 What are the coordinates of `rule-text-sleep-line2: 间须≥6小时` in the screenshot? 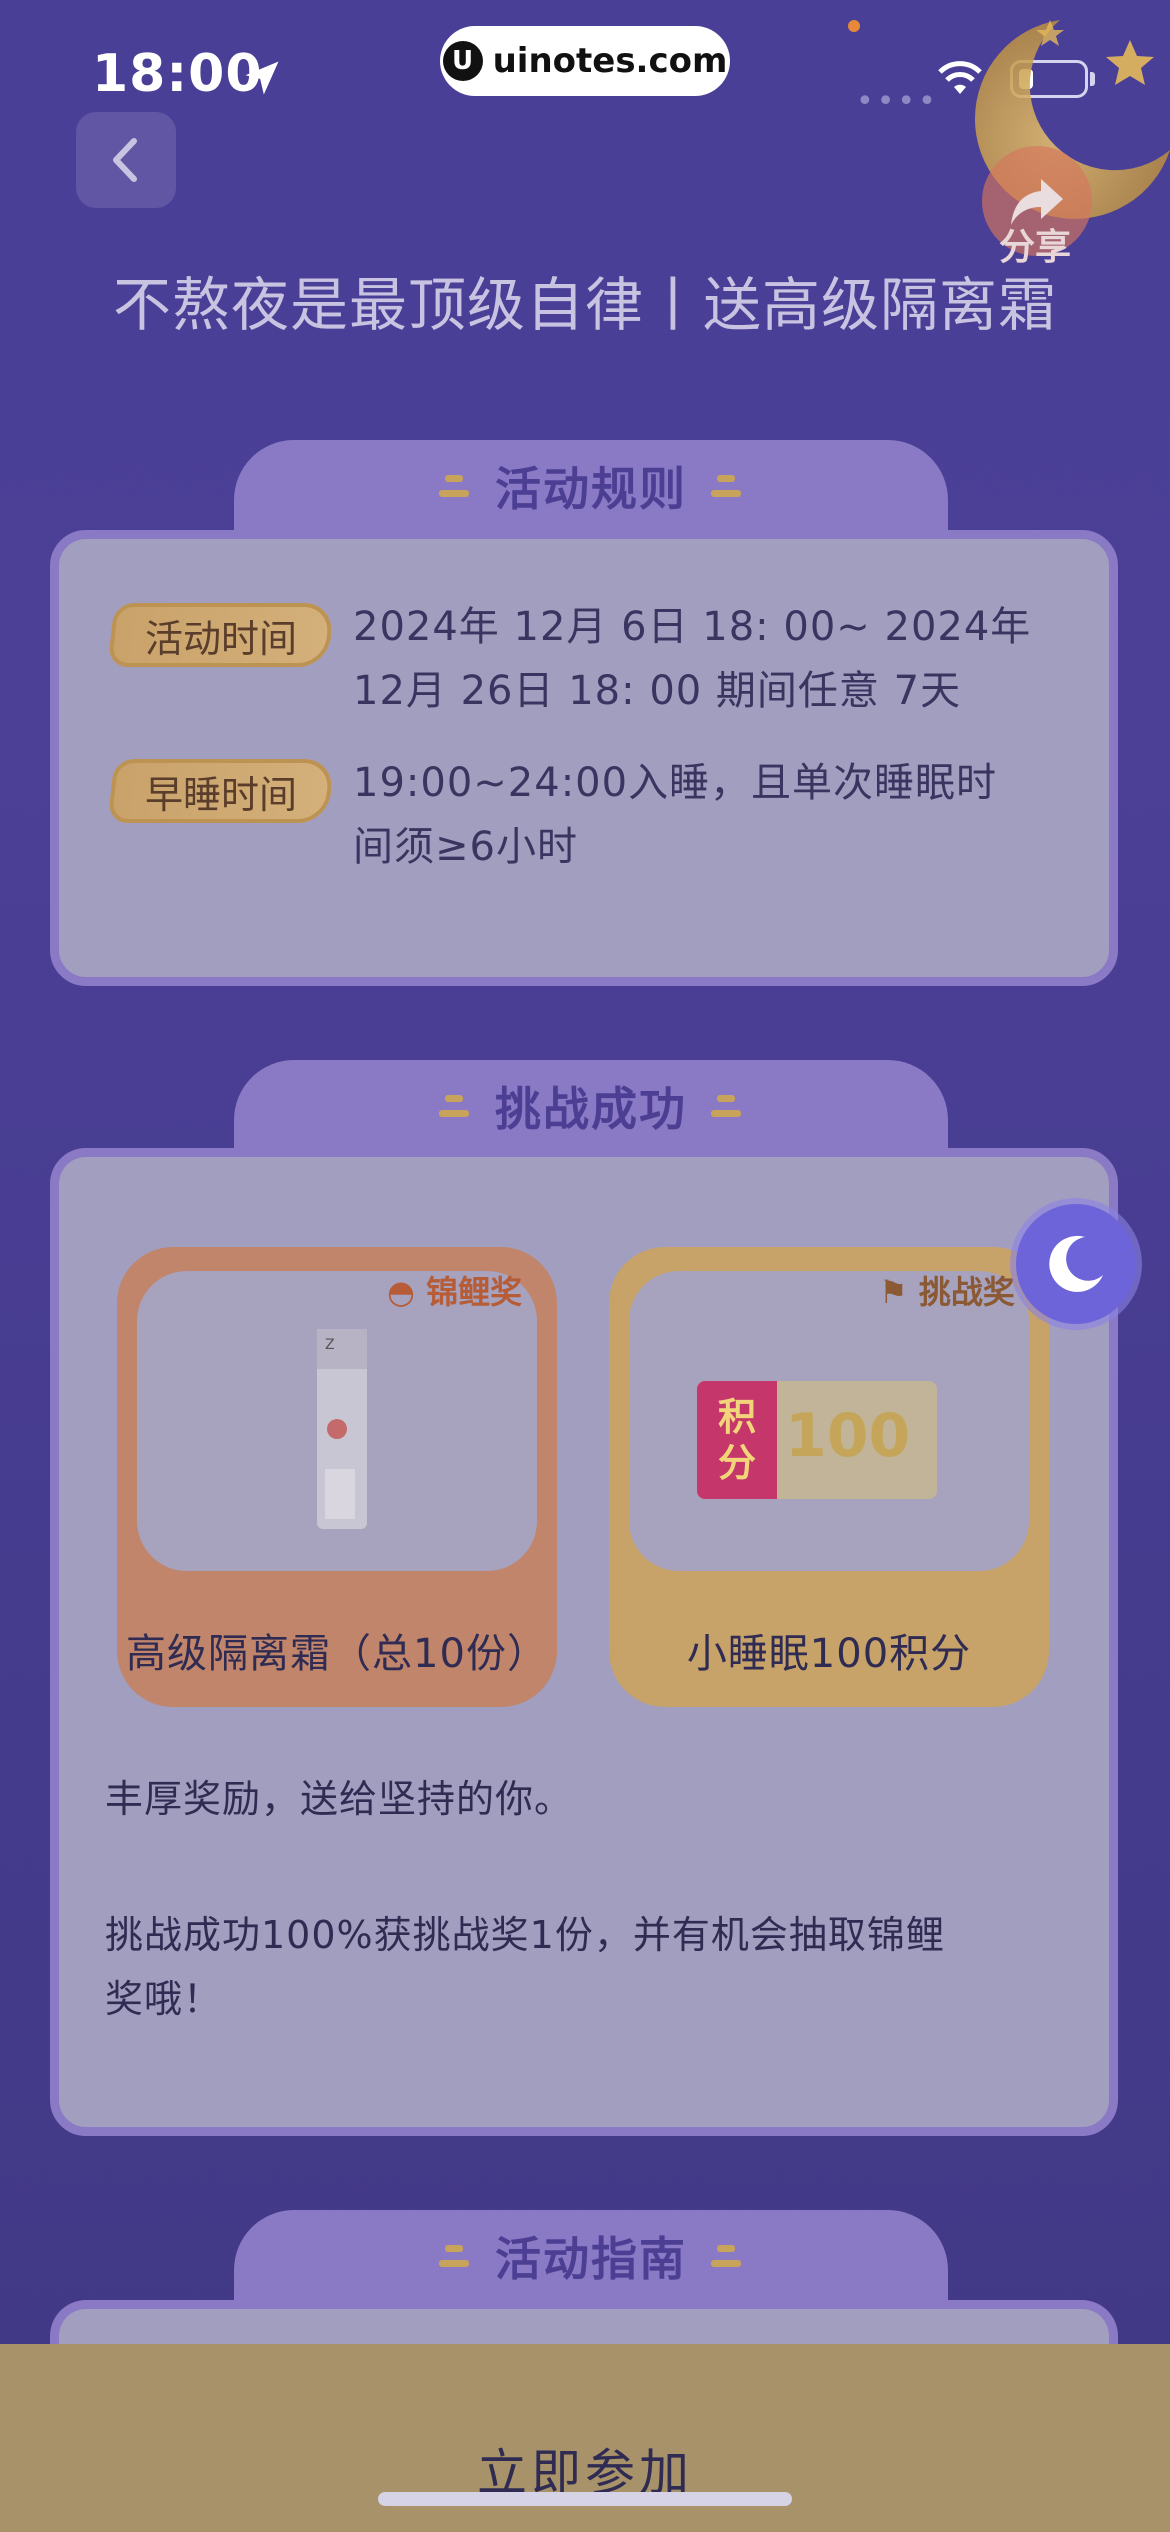 It's located at (465, 847).